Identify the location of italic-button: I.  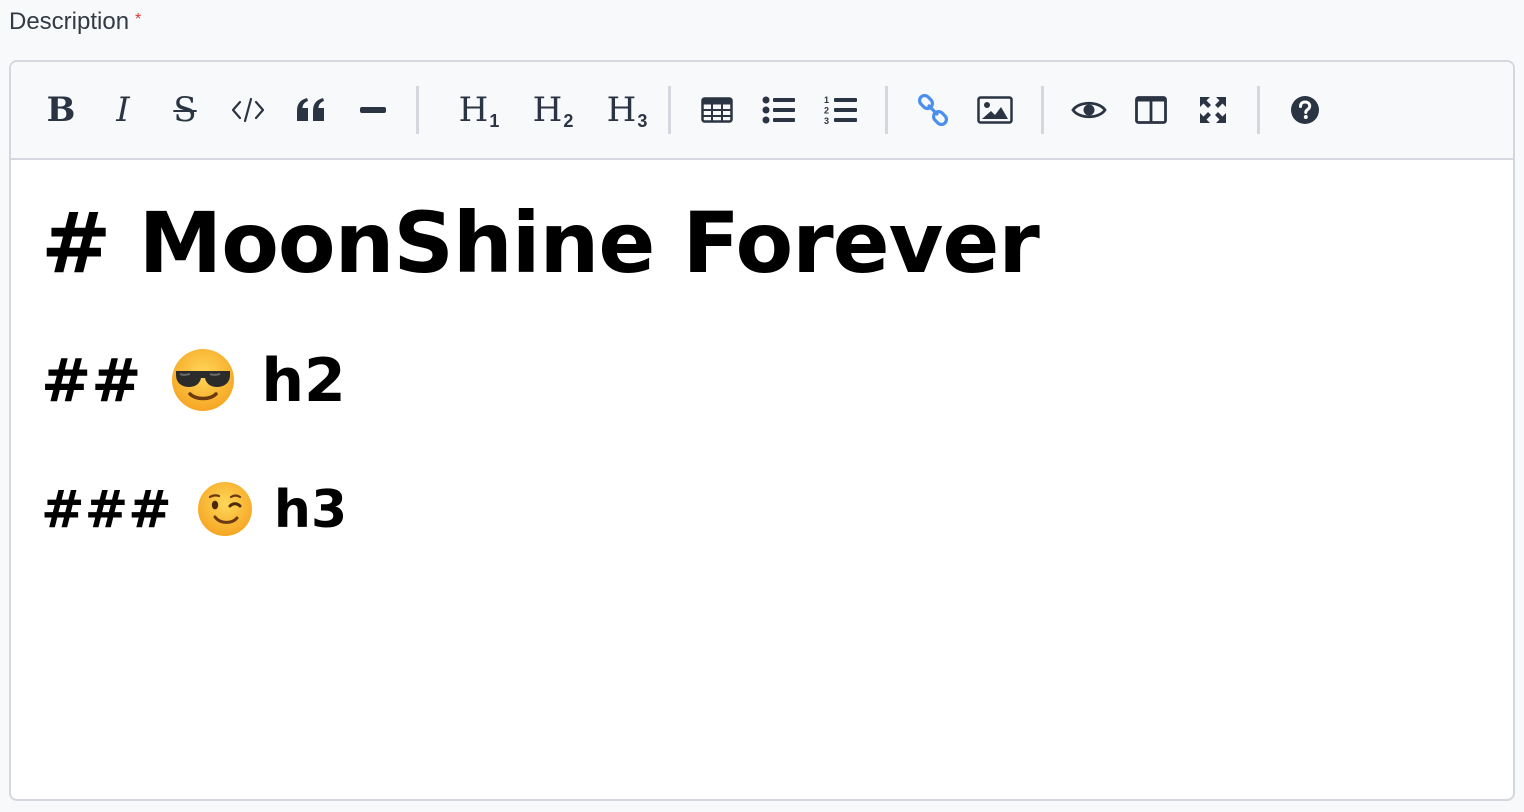
(123, 110).